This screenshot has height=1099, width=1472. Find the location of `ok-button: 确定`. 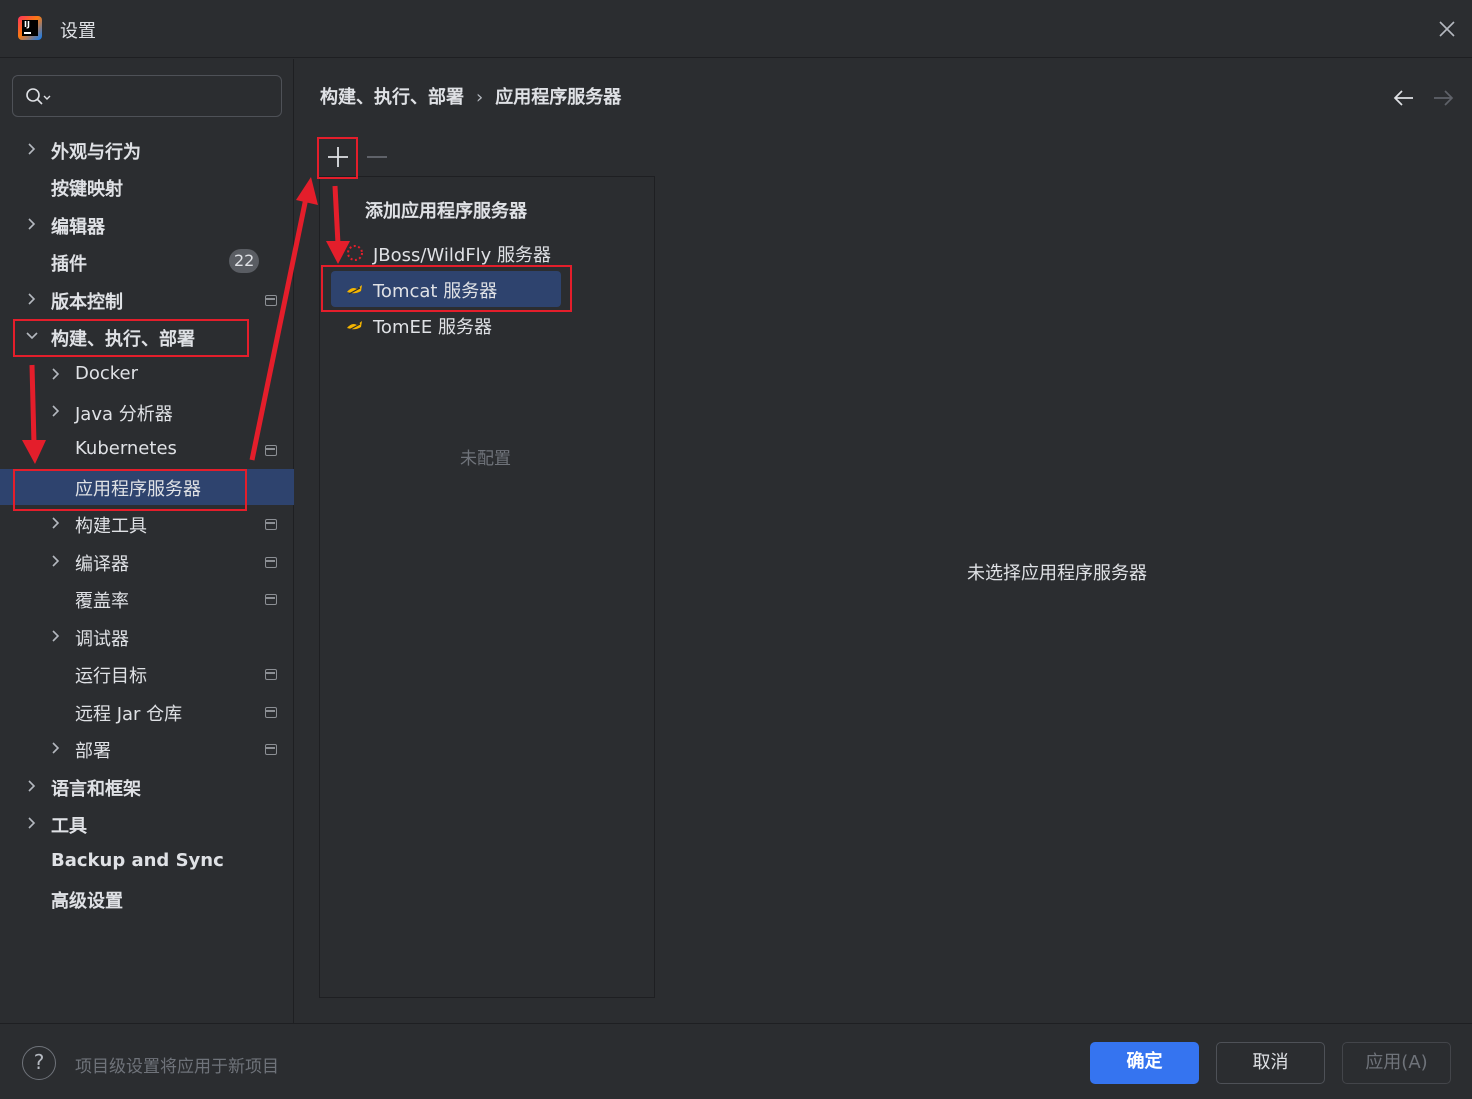

ok-button: 确定 is located at coordinates (1144, 1063).